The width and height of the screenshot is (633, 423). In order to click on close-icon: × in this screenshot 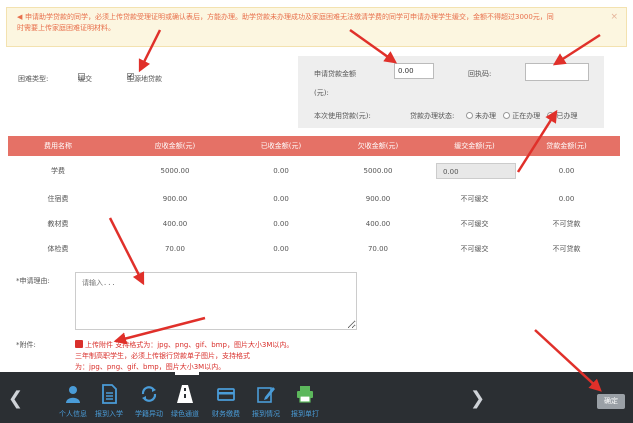, I will do `click(614, 17)`.